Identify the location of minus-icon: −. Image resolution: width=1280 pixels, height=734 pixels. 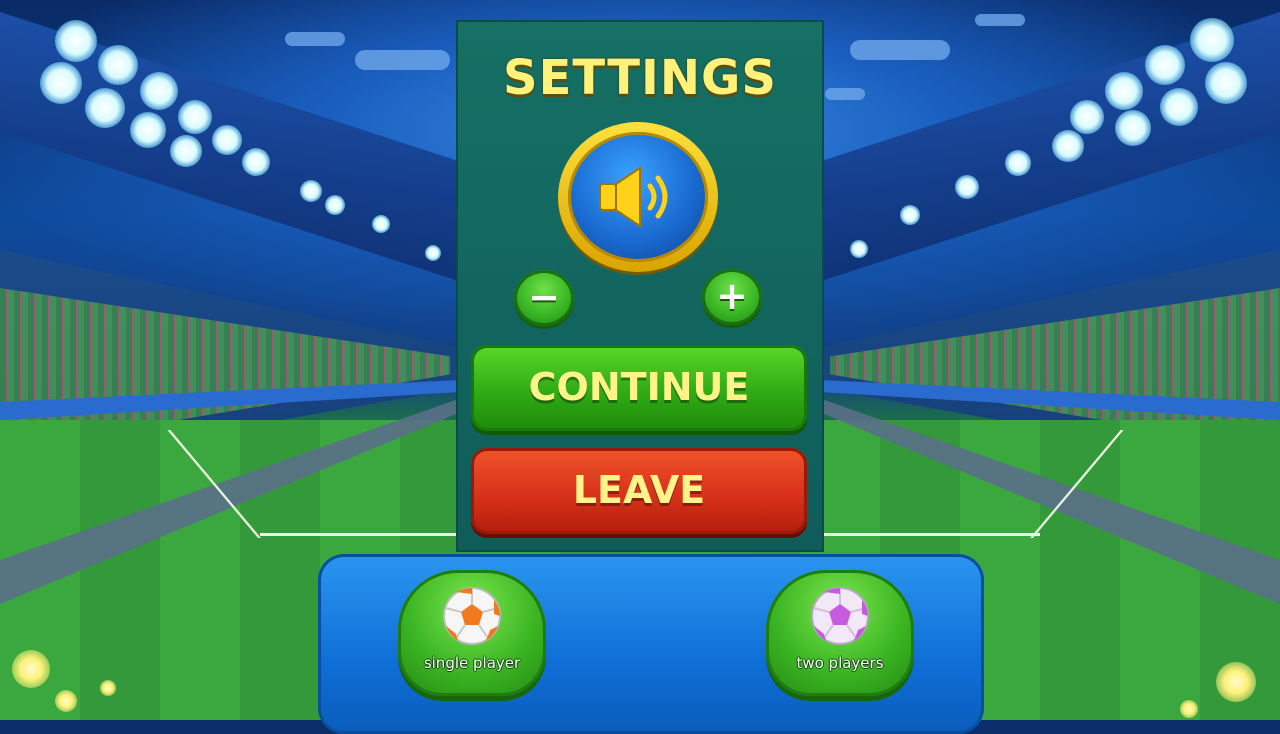
(544, 297).